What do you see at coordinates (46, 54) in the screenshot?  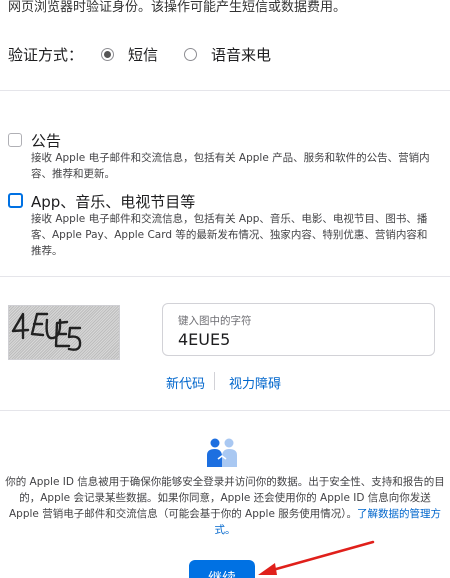 I see `verification-method-label: 验证方式：` at bounding box center [46, 54].